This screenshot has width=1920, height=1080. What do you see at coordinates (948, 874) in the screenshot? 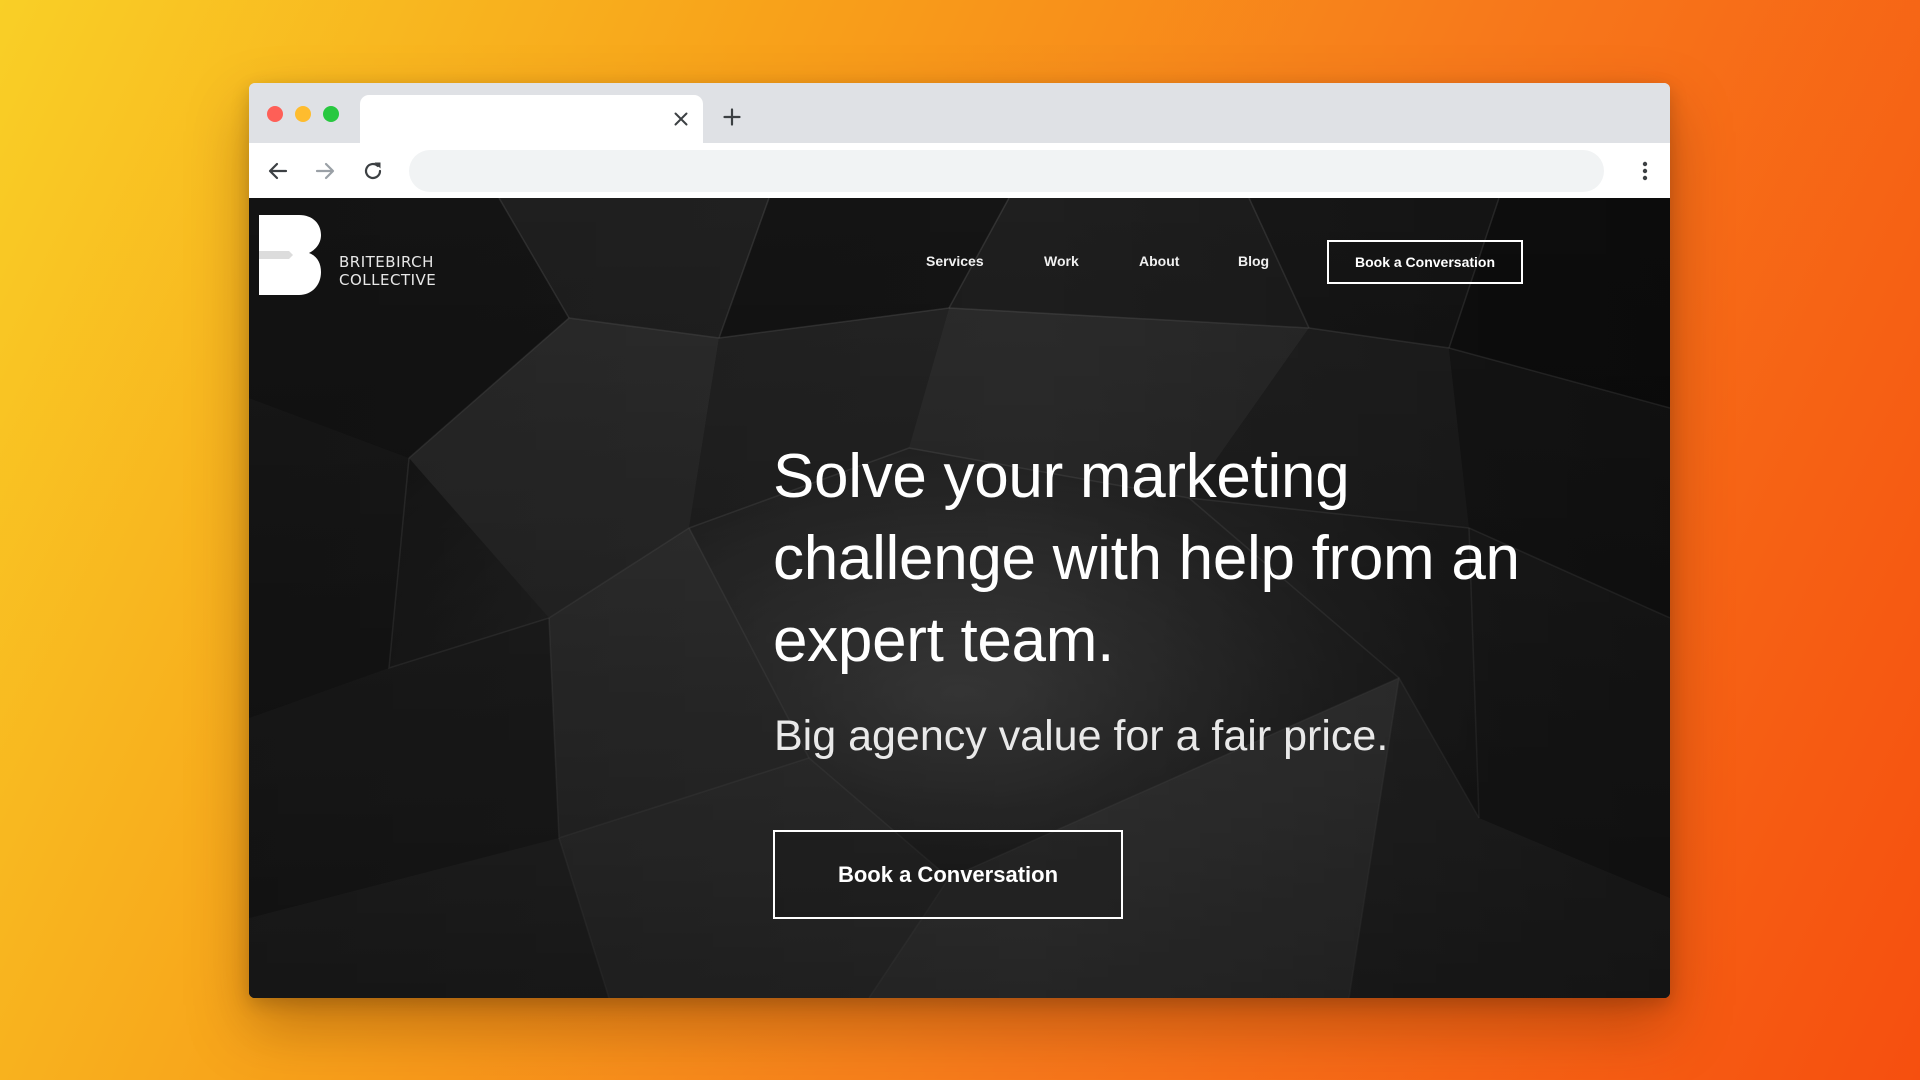
I see `hero-book-conversation-button: Book a Conversation` at bounding box center [948, 874].